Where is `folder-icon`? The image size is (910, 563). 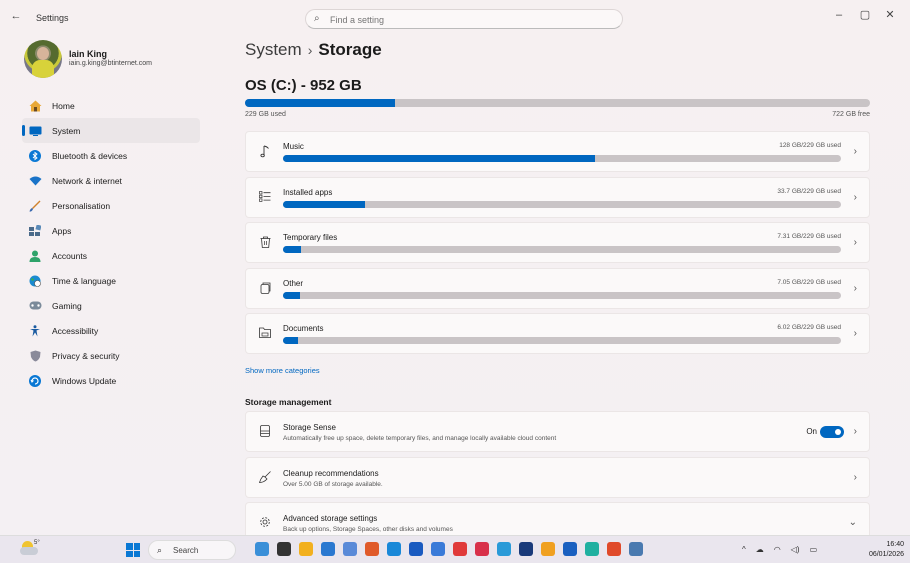
folder-icon is located at coordinates (265, 334).